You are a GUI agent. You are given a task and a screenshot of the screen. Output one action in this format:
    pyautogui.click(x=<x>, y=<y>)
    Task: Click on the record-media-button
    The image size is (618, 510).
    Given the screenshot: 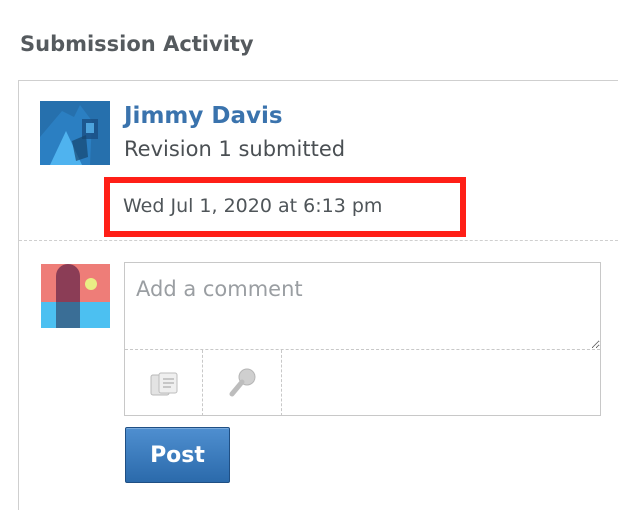 What is the action you would take?
    pyautogui.click(x=242, y=383)
    